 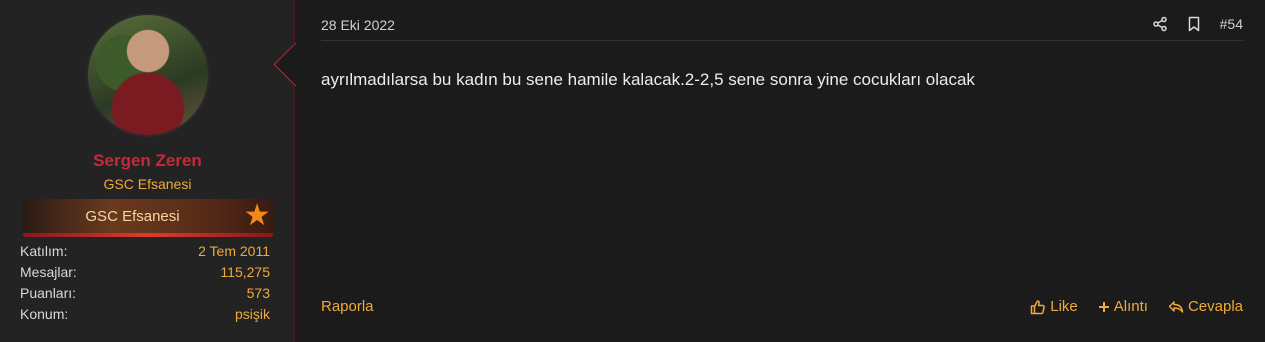 What do you see at coordinates (258, 293) in the screenshot?
I see `stat-value: 573` at bounding box center [258, 293].